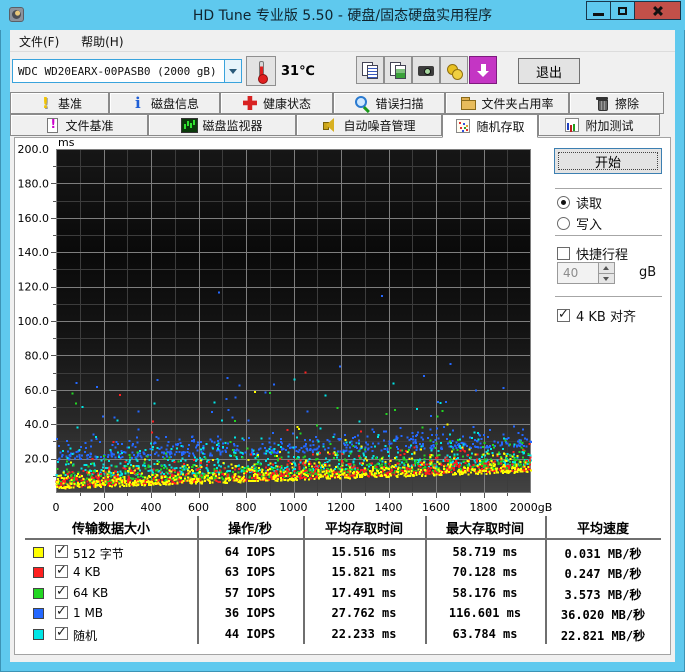  I want to click on copy-image-button, so click(398, 70).